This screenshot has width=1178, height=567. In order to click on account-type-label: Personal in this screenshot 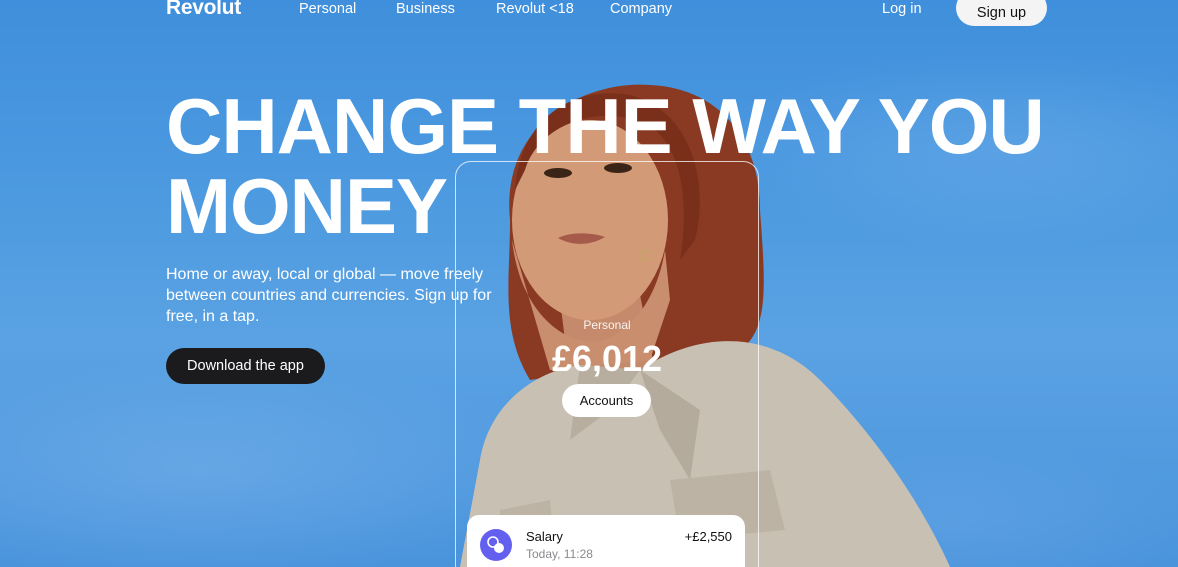, I will do `click(607, 325)`.